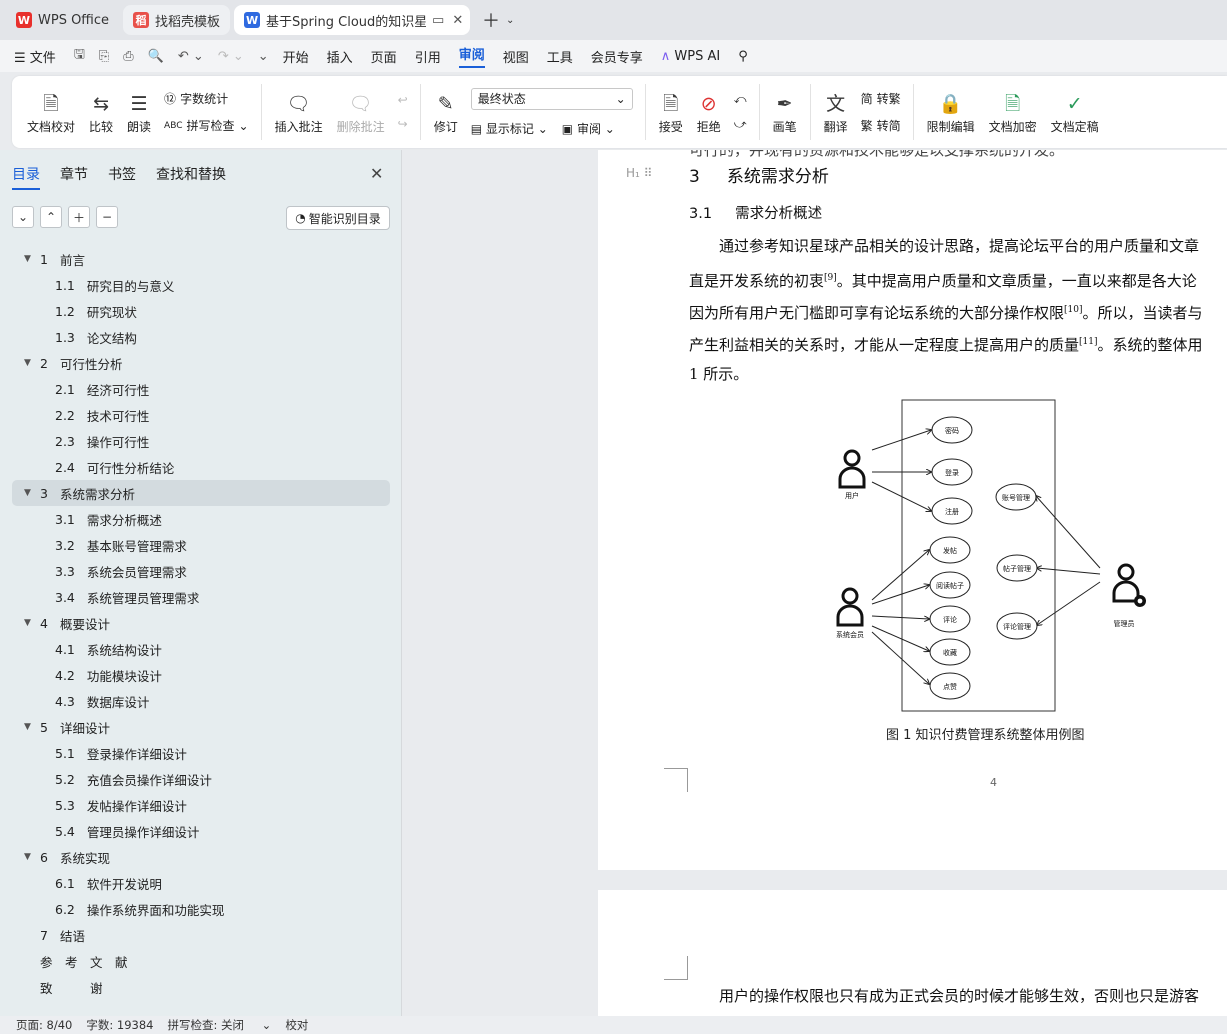 This screenshot has height=1034, width=1227. What do you see at coordinates (51, 112) in the screenshot?
I see `doc-check-button: 🗎 文档校对` at bounding box center [51, 112].